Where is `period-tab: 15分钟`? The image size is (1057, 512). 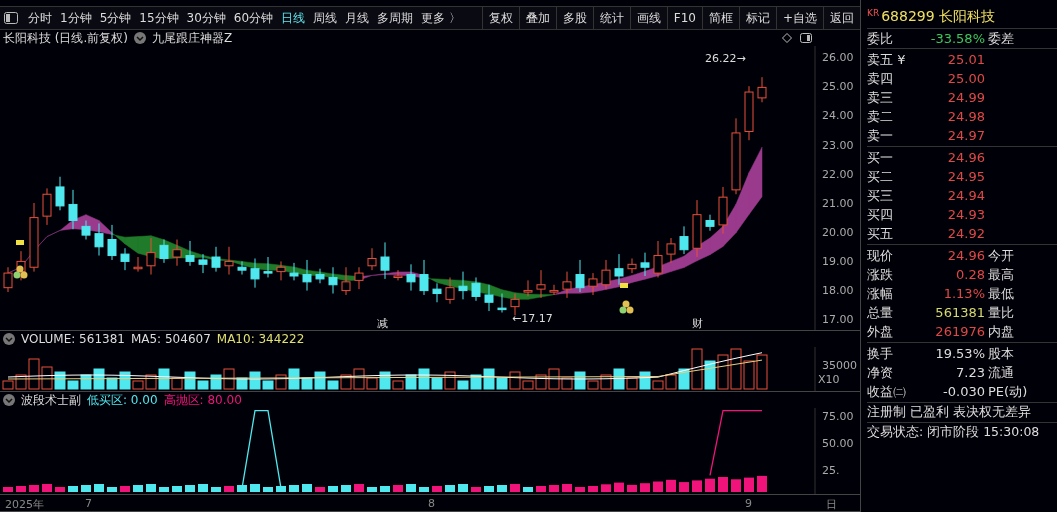 period-tab: 15分钟 is located at coordinates (159, 18).